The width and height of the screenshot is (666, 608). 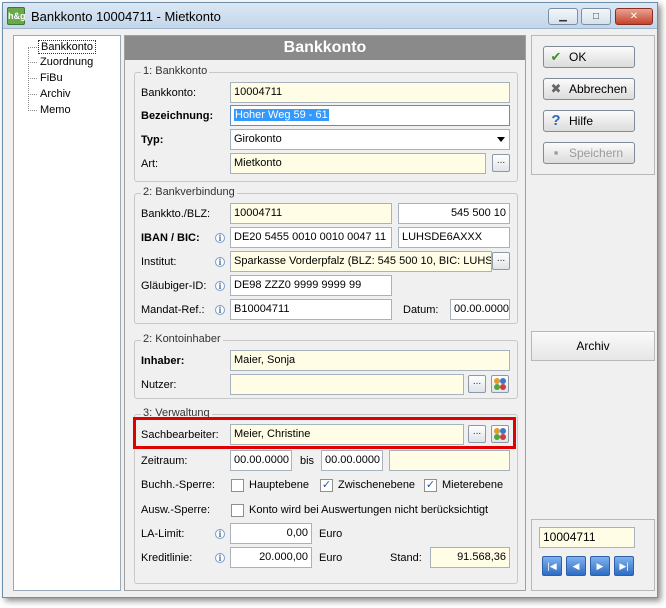 I want to click on kreditlinie-field: 20.000,00, so click(x=271, y=557).